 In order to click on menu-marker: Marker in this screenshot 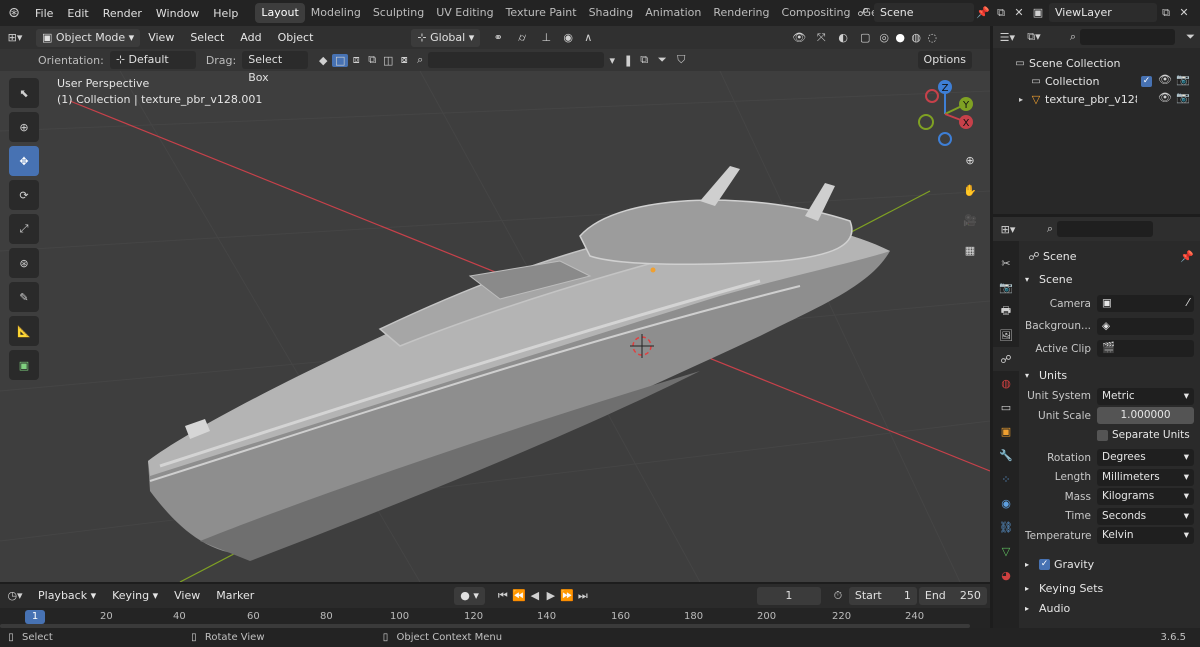, I will do `click(235, 595)`.